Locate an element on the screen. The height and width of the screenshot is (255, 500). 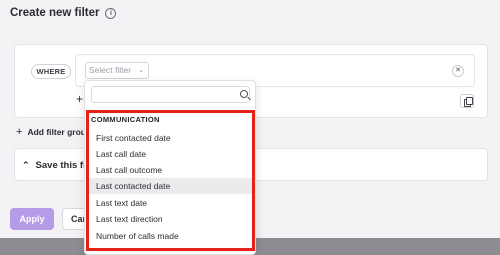
option-last-contacted-date: Last contacted date is located at coordinates (170, 186).